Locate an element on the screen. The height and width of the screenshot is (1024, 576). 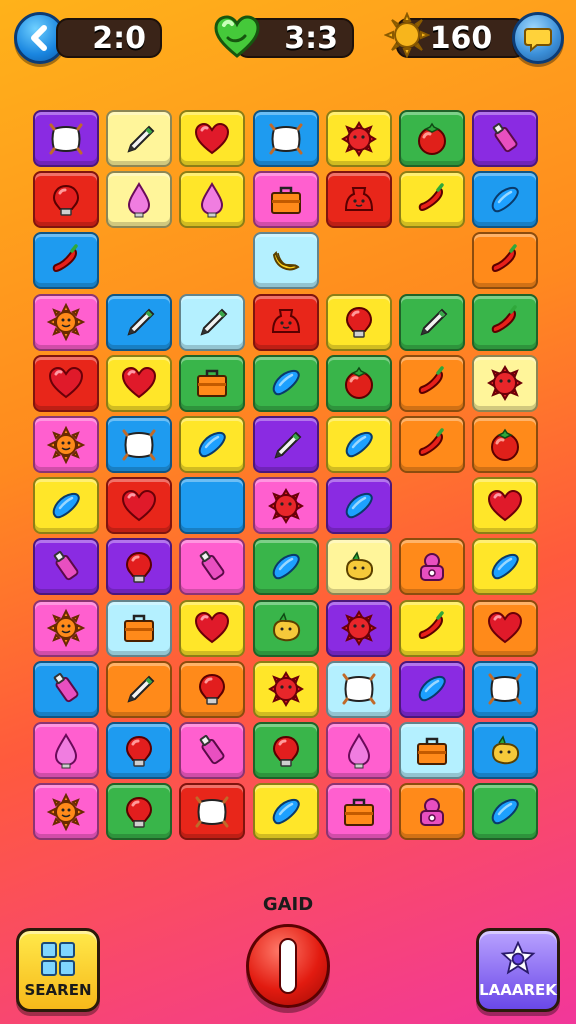
search-button: SEAREN is located at coordinates (58, 970).